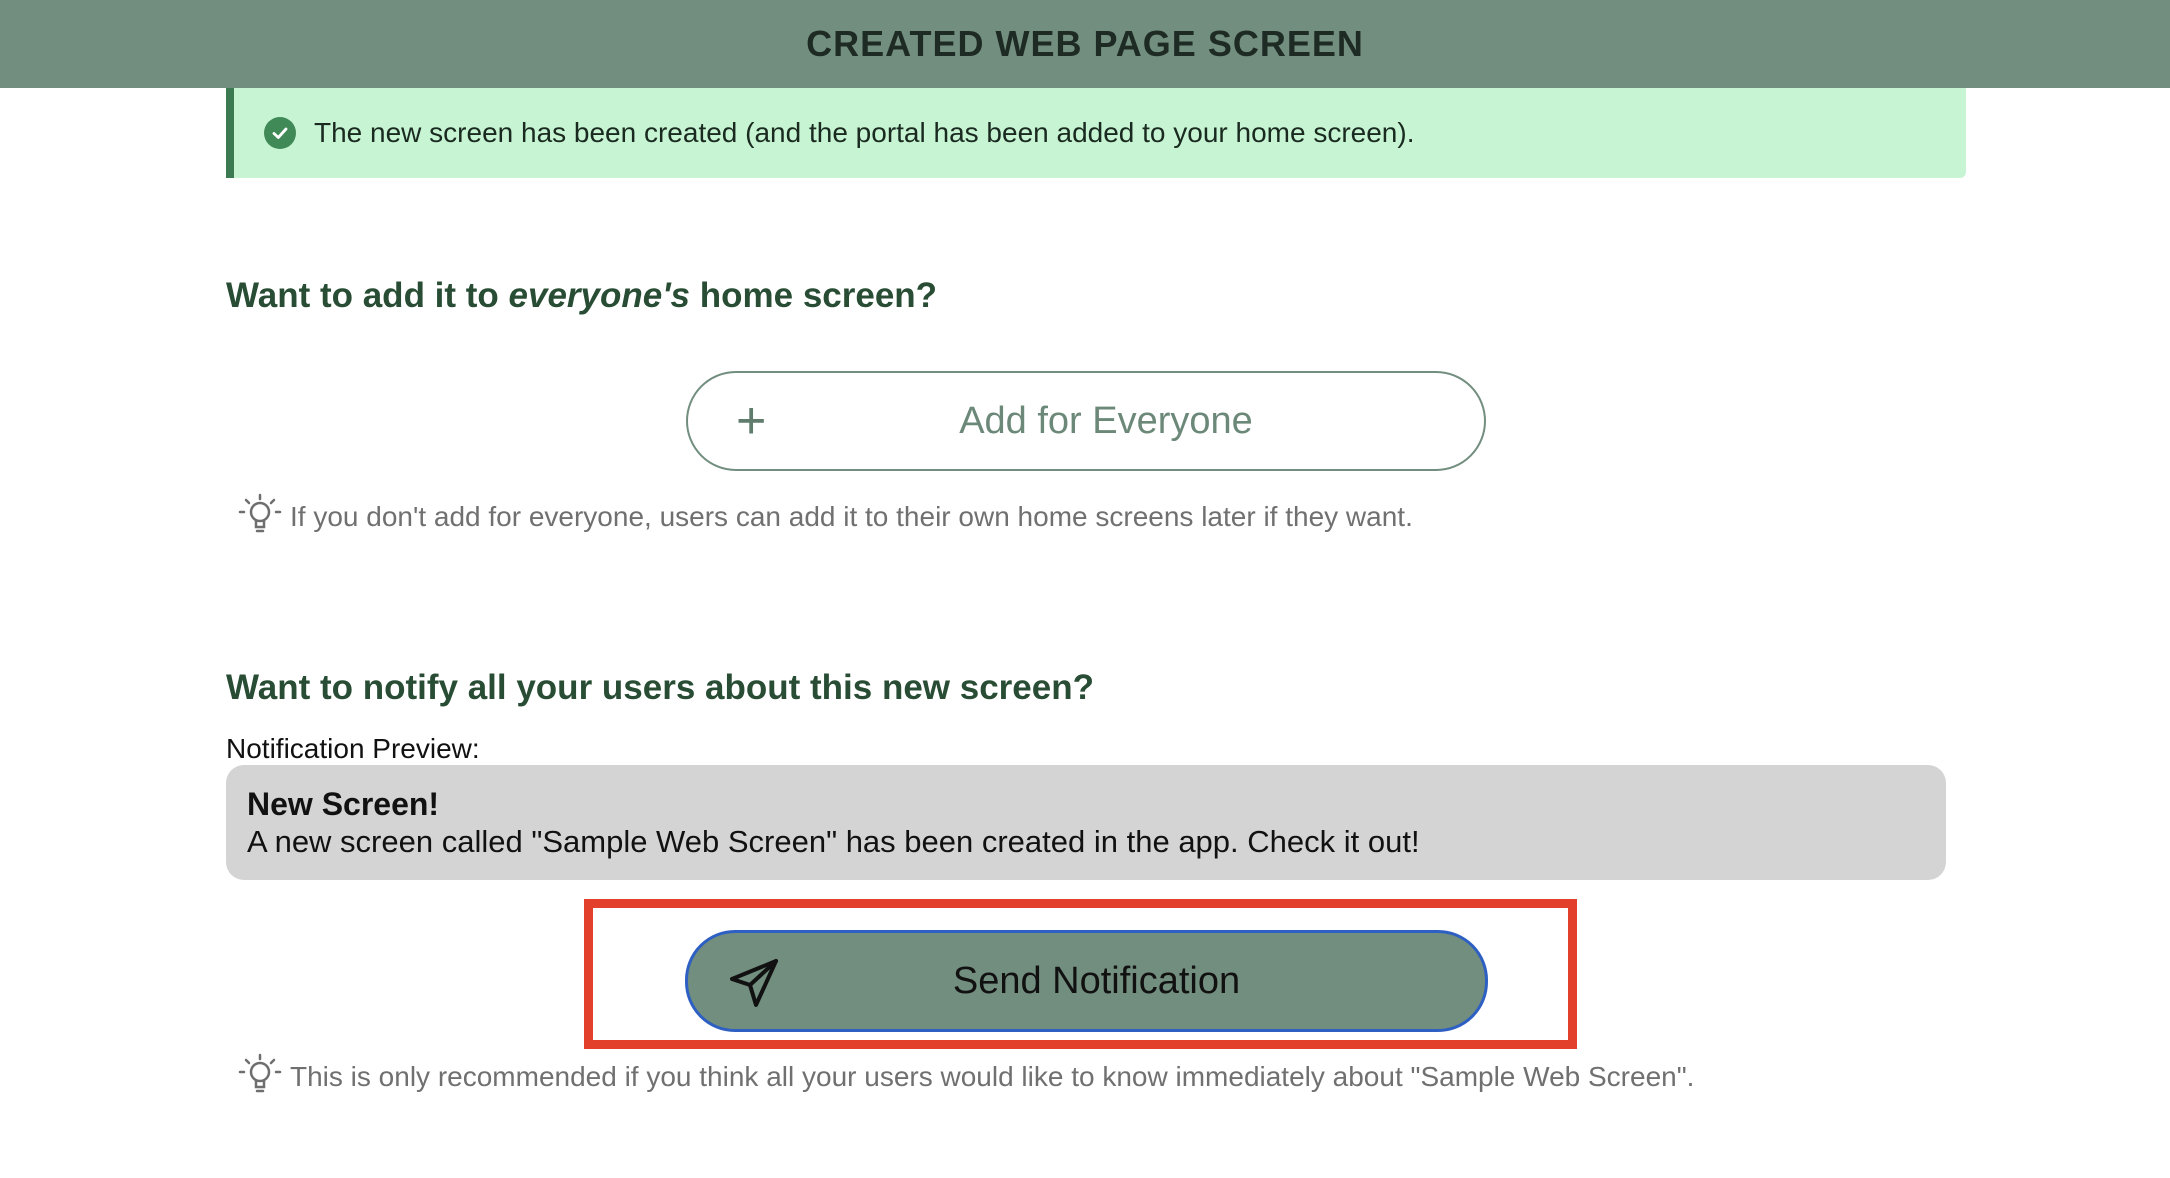 This screenshot has height=1178, width=2170. I want to click on paper-plane-icon, so click(754, 985).